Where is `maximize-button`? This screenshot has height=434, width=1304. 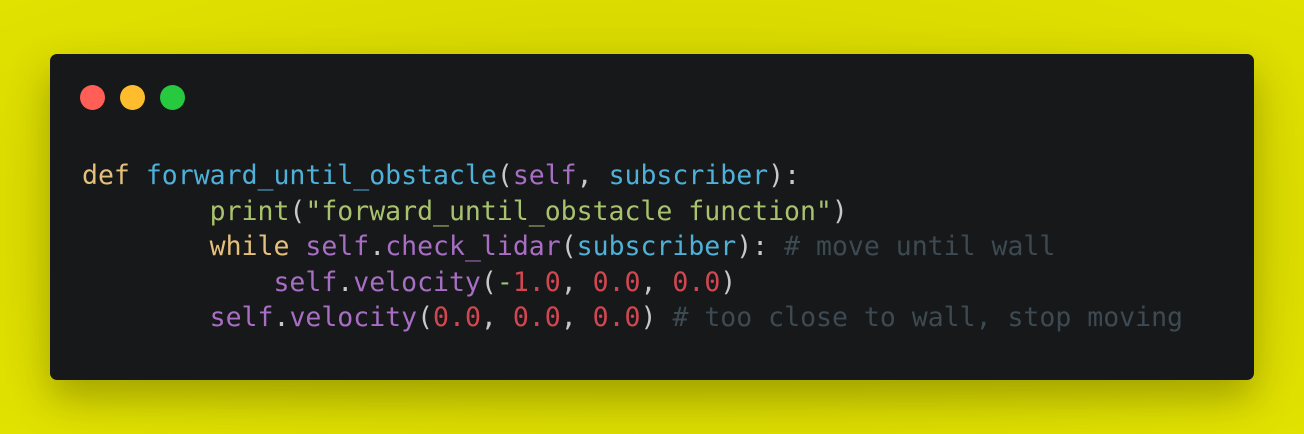 maximize-button is located at coordinates (172, 97).